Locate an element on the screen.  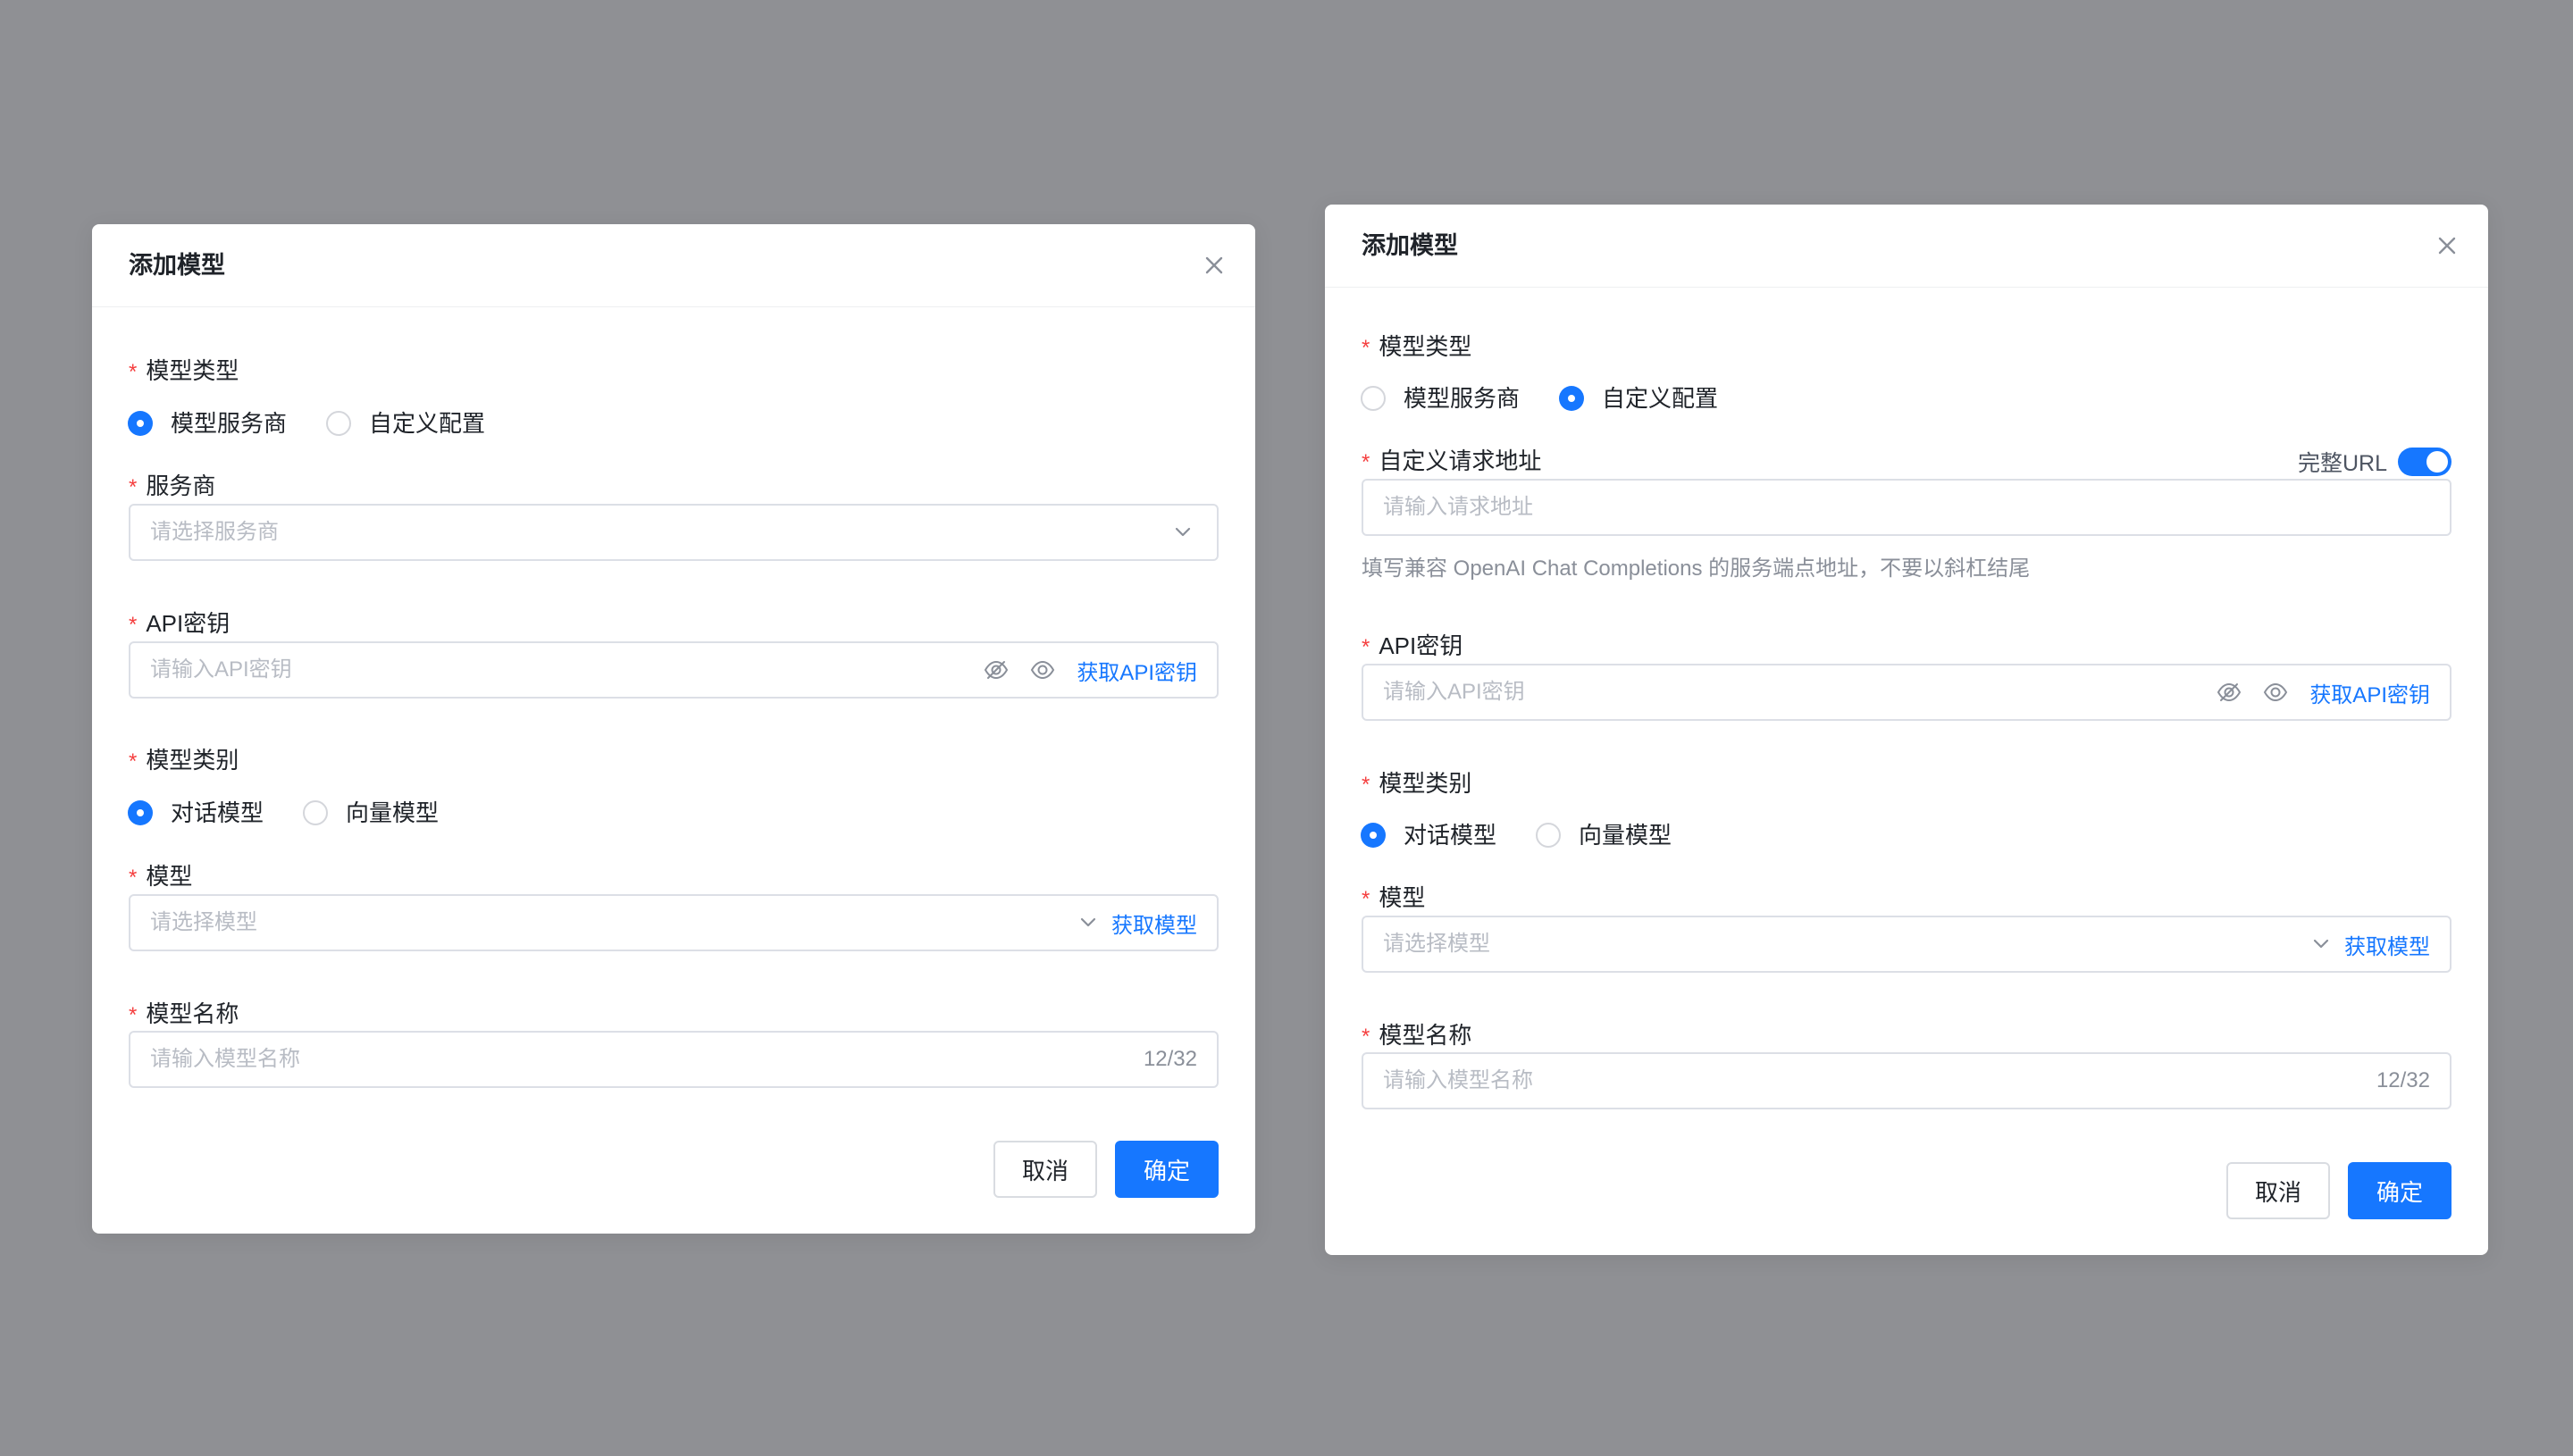
endpoint-input-box is located at coordinates (1906, 507).